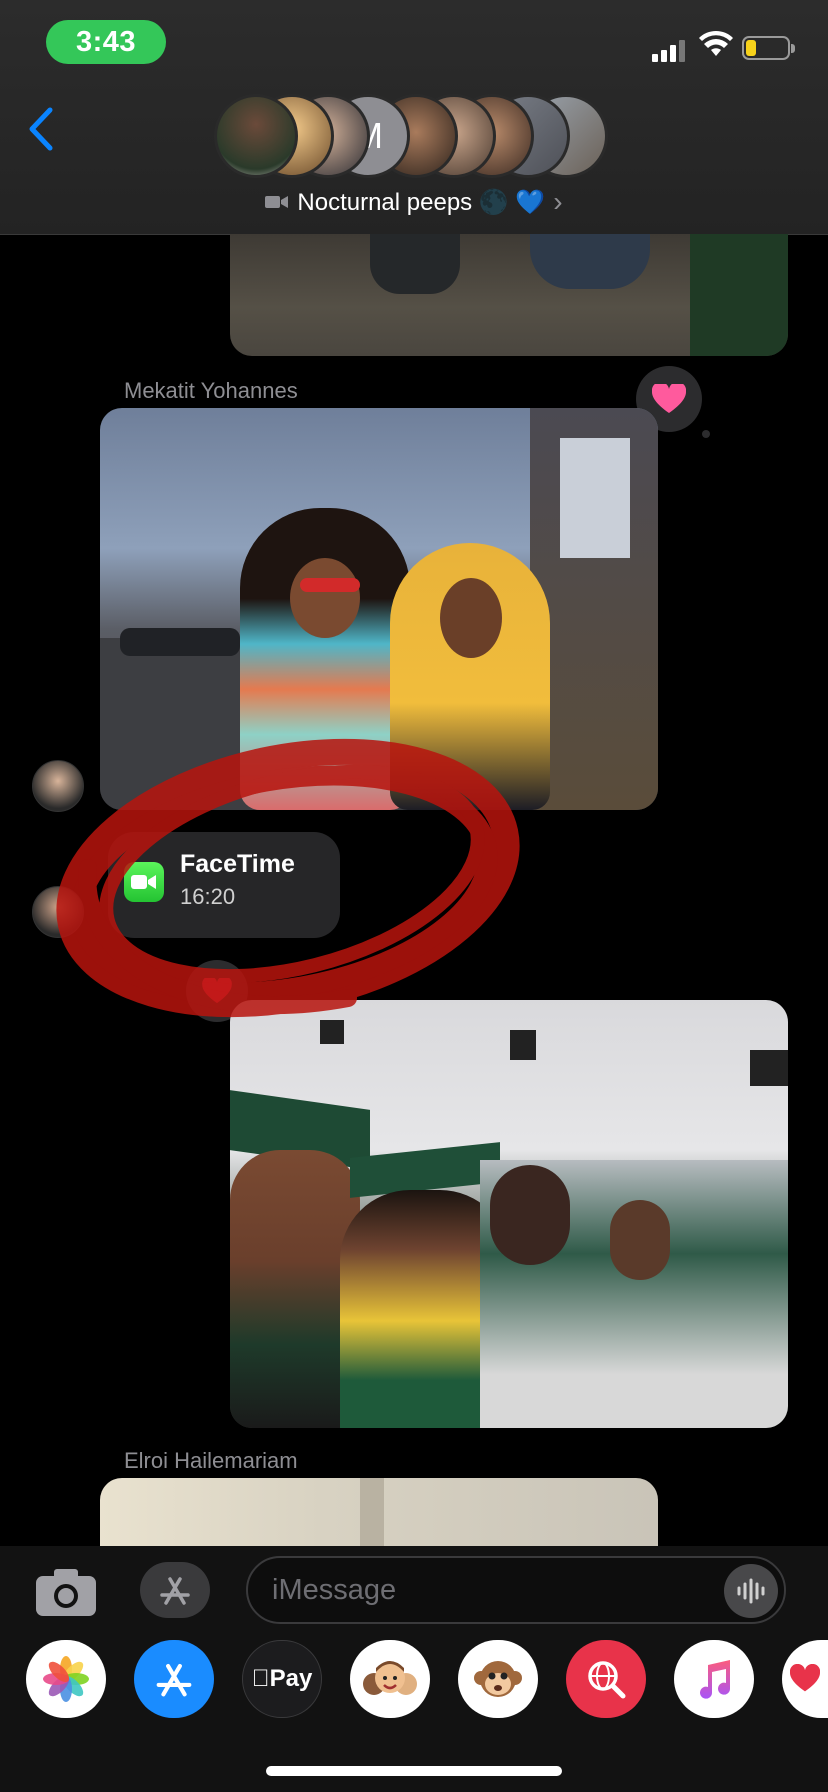 The height and width of the screenshot is (1792, 828). What do you see at coordinates (211, 1460) in the screenshot?
I see `sender-name: Elroi Hailemariam` at bounding box center [211, 1460].